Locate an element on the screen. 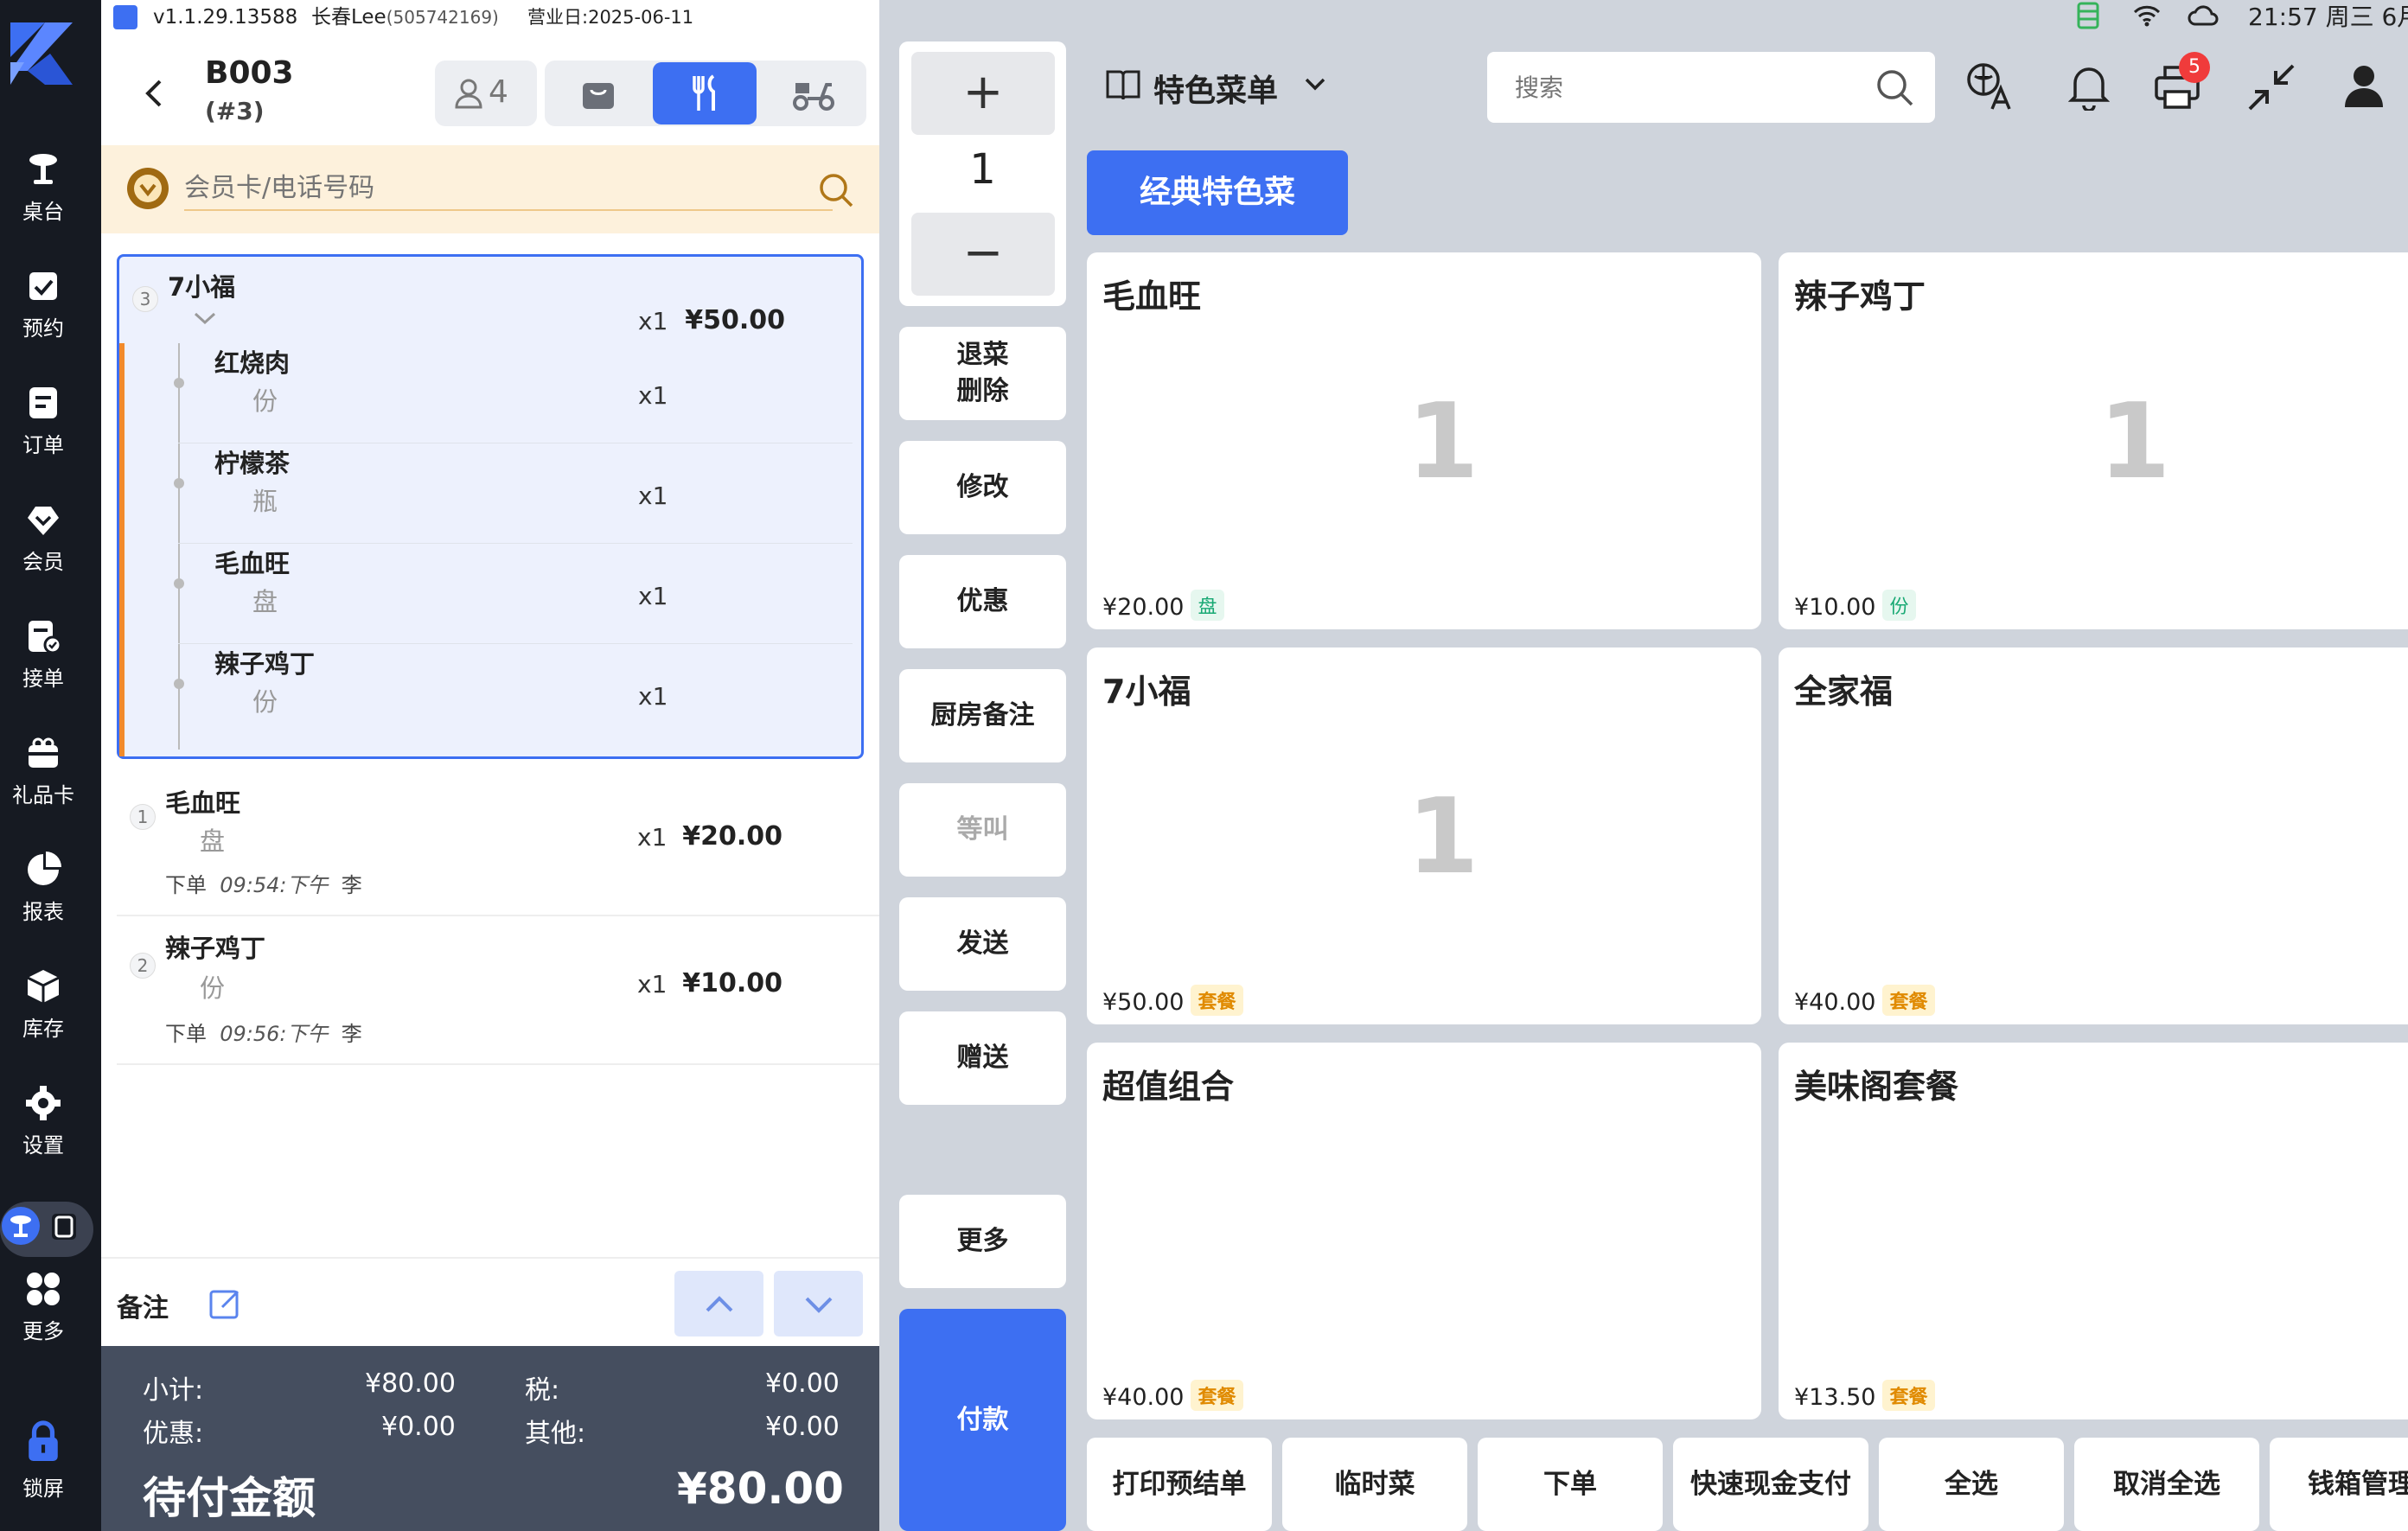 The height and width of the screenshot is (1531, 2408). temp-dish-button: 临时菜 is located at coordinates (1374, 1485).